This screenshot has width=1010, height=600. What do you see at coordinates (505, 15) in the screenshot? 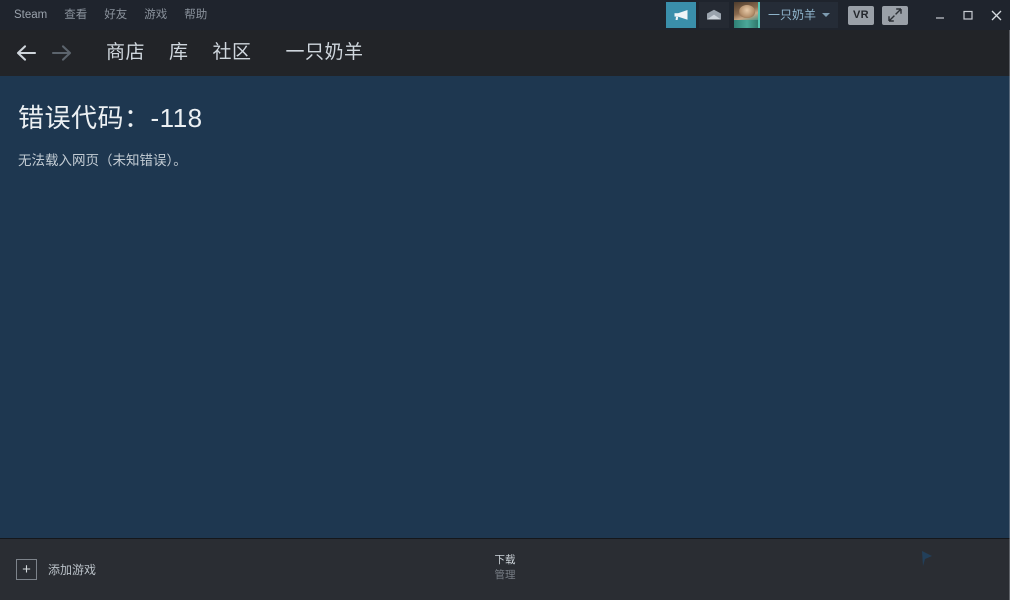
I see `title-bar: Steam 查看 好友 游戏 帮助 一只奶羊 VR` at bounding box center [505, 15].